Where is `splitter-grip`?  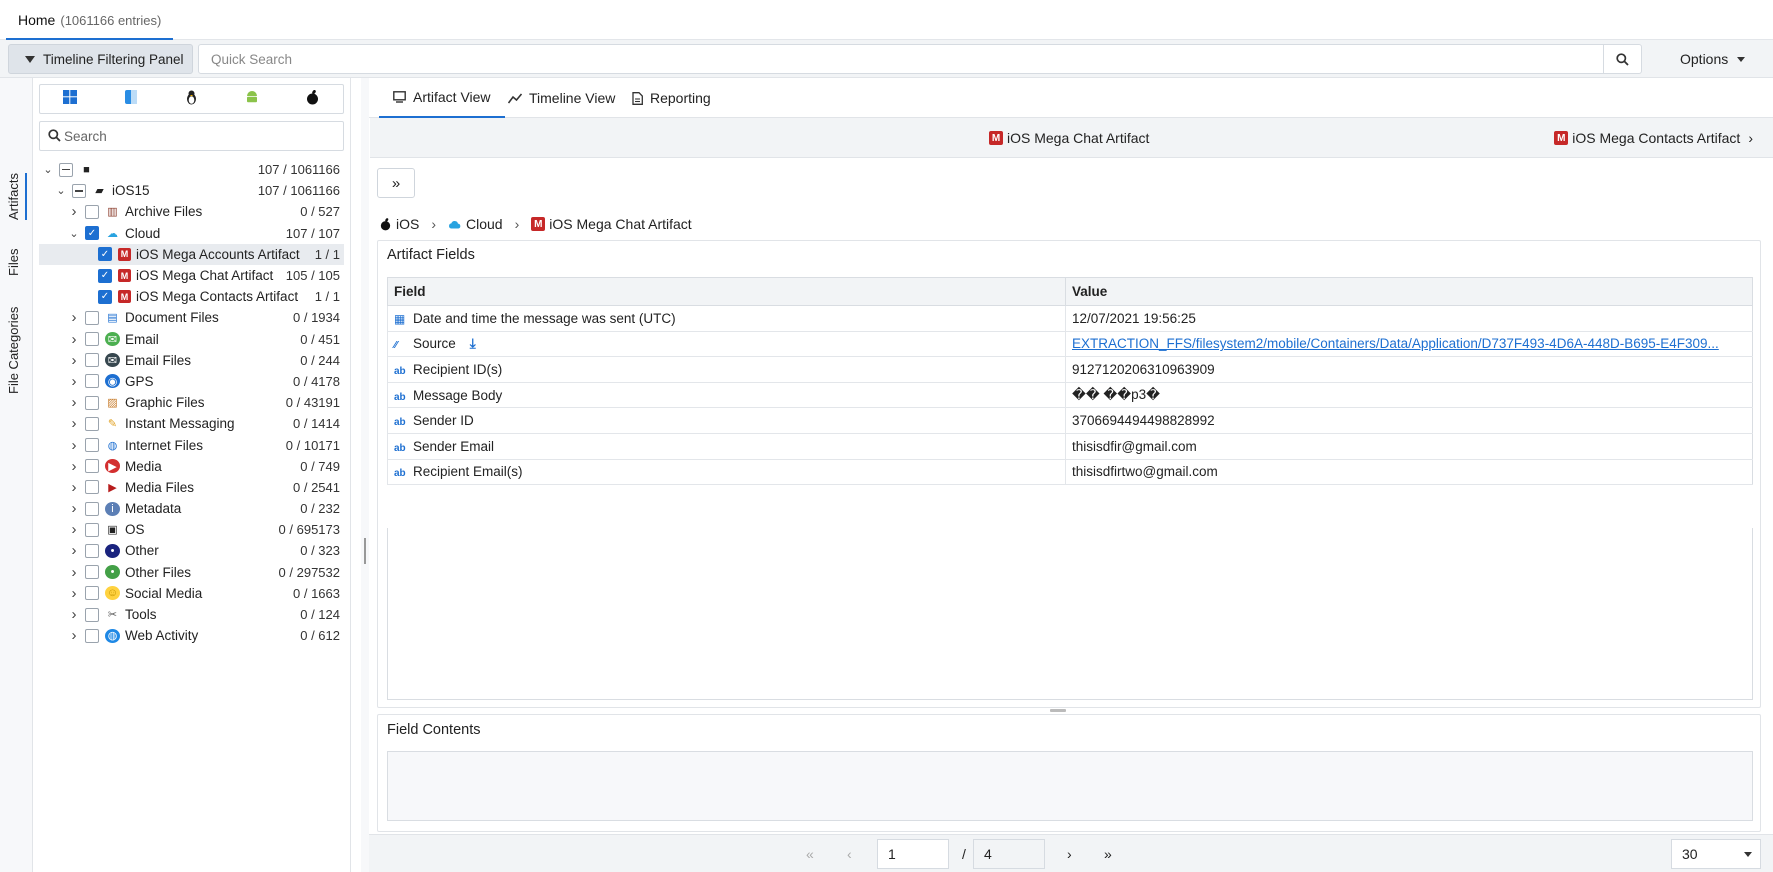
splitter-grip is located at coordinates (365, 551).